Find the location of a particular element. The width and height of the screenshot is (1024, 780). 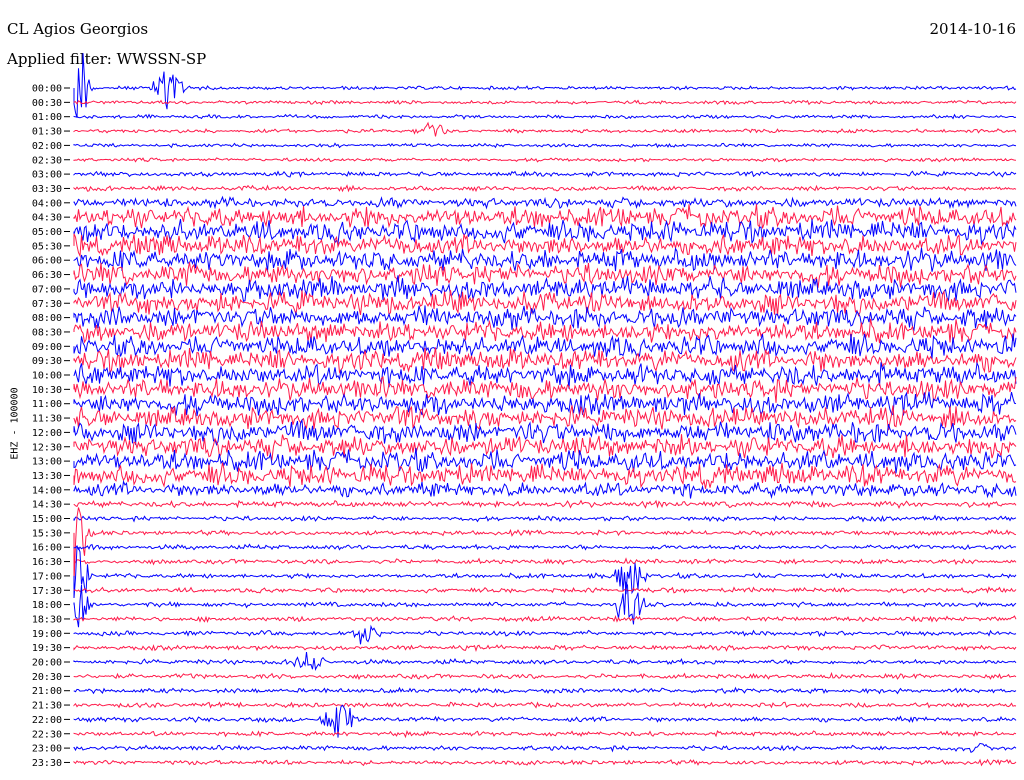

time-tick-label: 04:00 is located at coordinates (47, 203).